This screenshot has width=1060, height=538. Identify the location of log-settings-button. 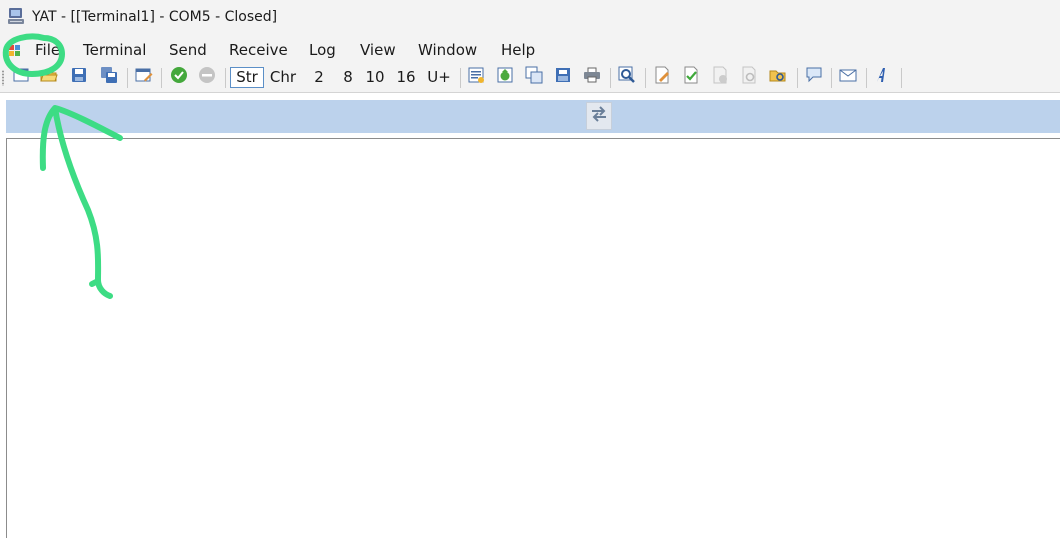
(662, 77).